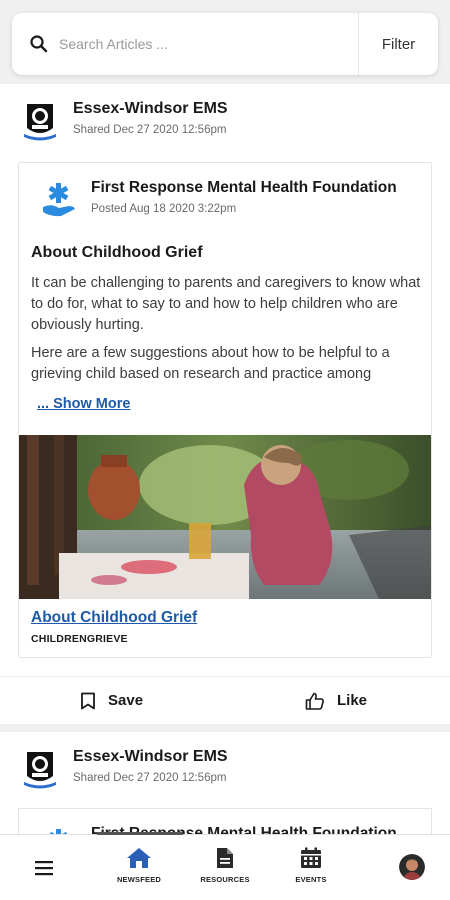 The height and width of the screenshot is (900, 450). What do you see at coordinates (352, 700) in the screenshot?
I see `like-label: Like` at bounding box center [352, 700].